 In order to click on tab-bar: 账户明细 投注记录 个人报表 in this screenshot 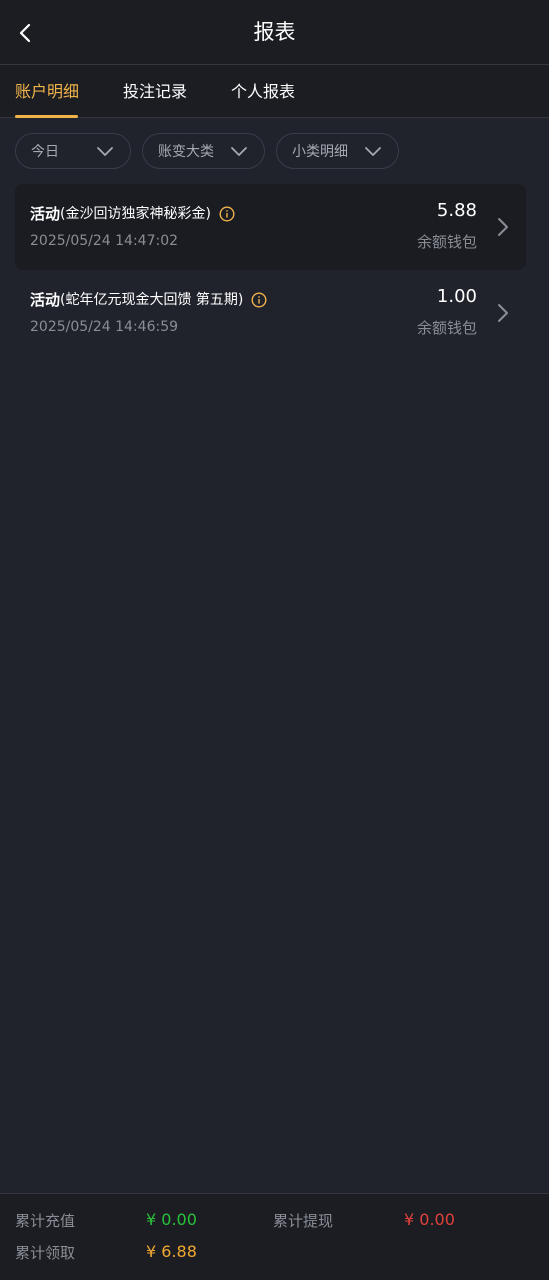, I will do `click(274, 91)`.